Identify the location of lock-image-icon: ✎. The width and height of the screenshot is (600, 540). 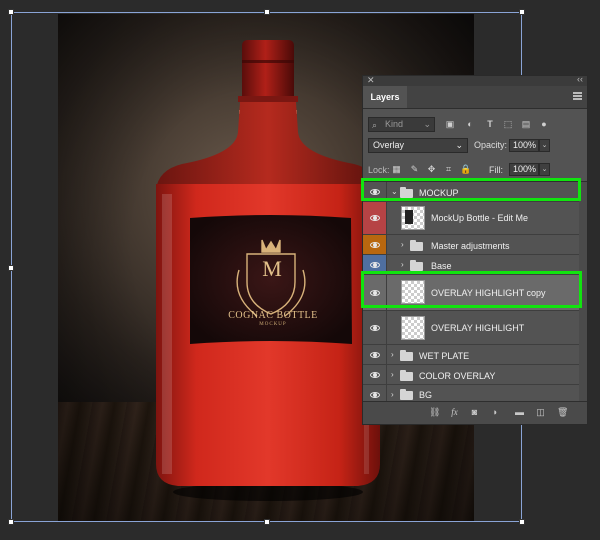
(414, 169).